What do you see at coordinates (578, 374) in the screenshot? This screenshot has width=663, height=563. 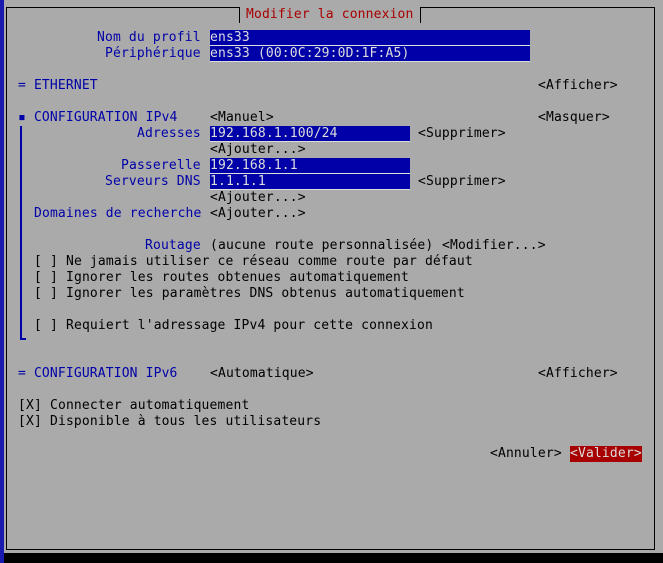 I see `ipv6-show-button: <Afficher>` at bounding box center [578, 374].